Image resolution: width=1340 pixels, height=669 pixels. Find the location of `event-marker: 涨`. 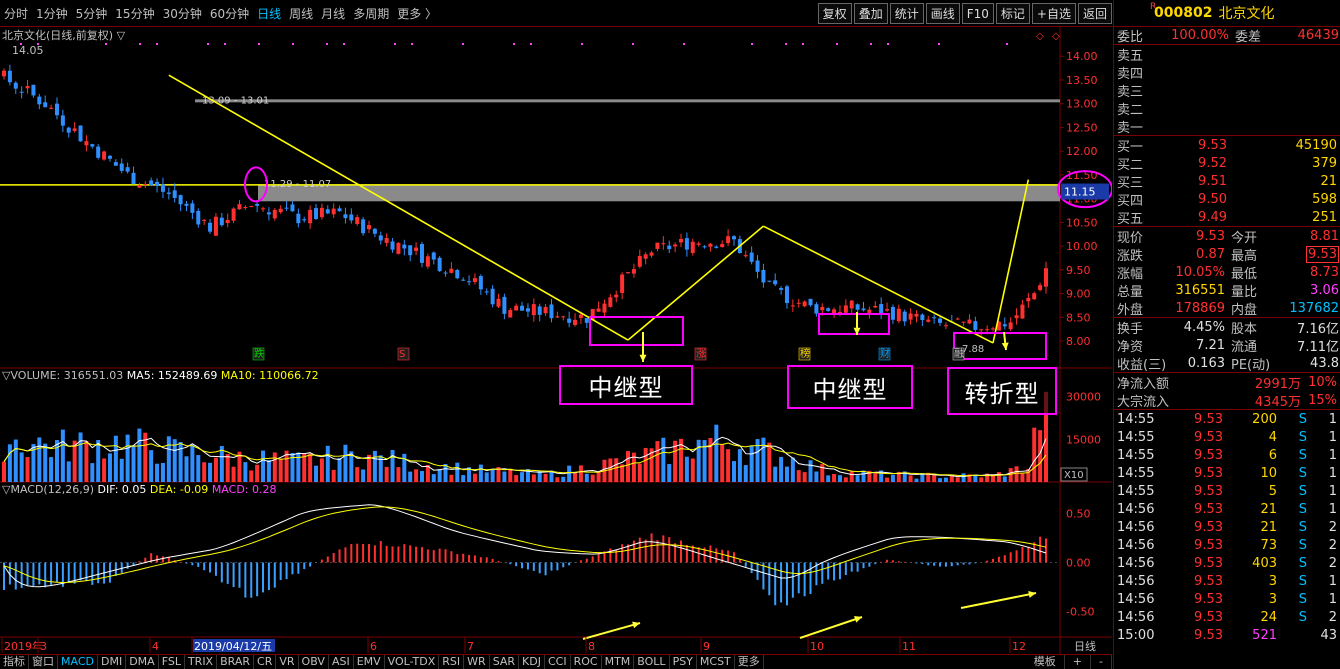

event-marker: 涨 is located at coordinates (701, 354).